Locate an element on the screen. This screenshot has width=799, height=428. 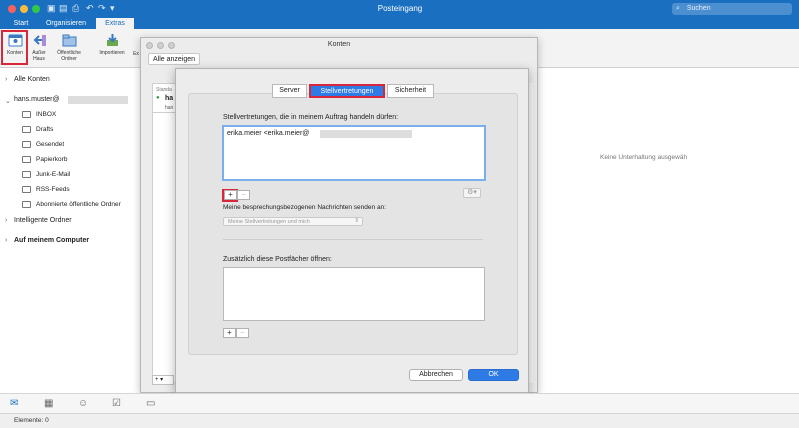
element-count: Elemente: 0 is located at coordinates (31, 420).